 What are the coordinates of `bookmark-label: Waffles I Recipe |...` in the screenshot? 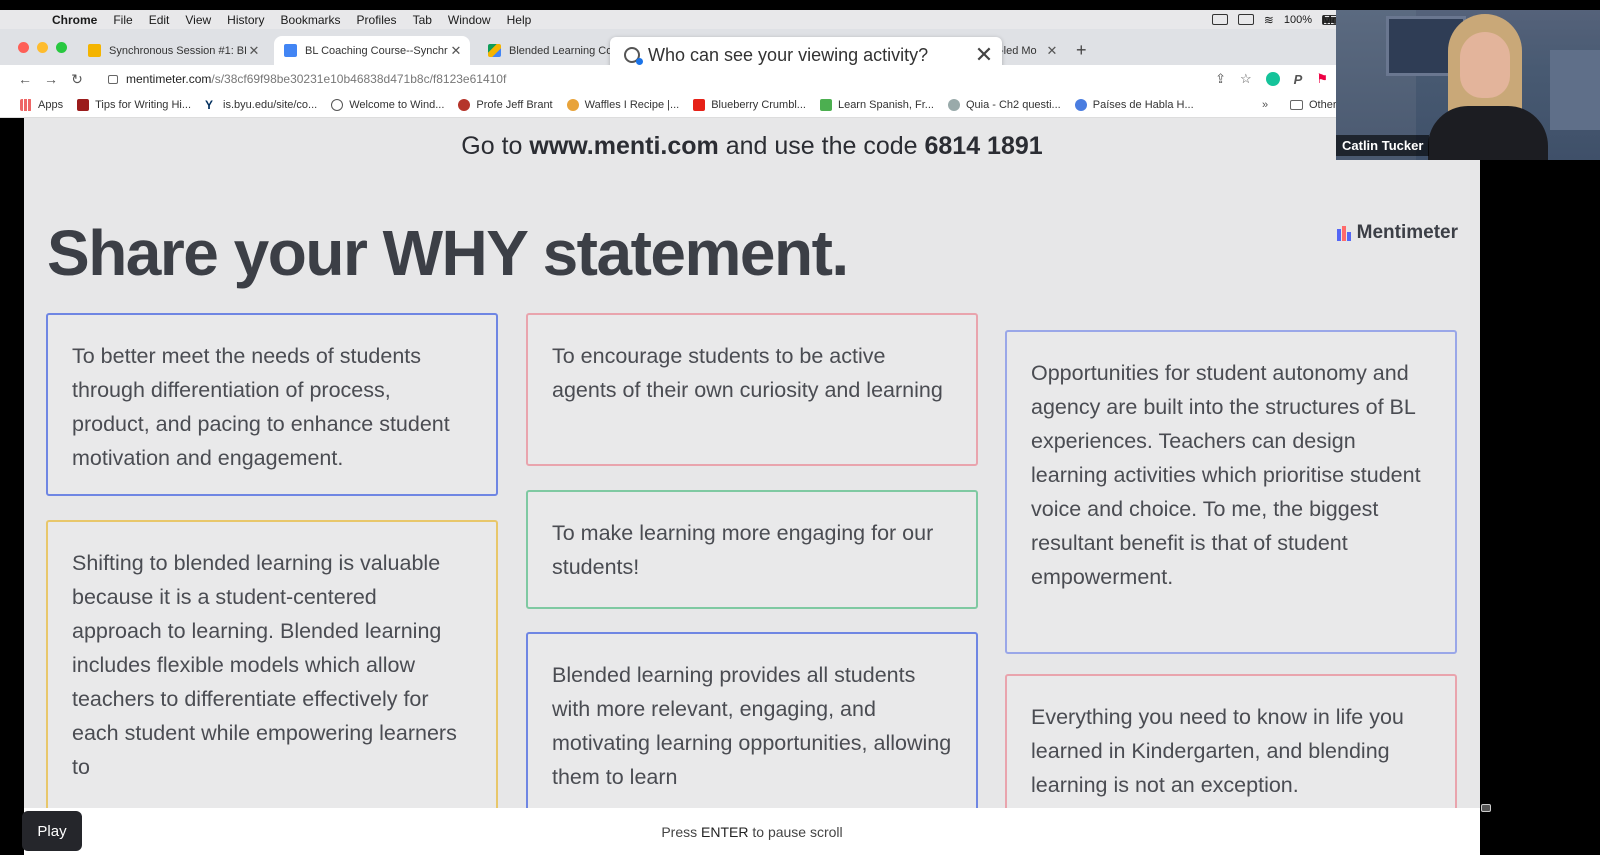 It's located at (632, 105).